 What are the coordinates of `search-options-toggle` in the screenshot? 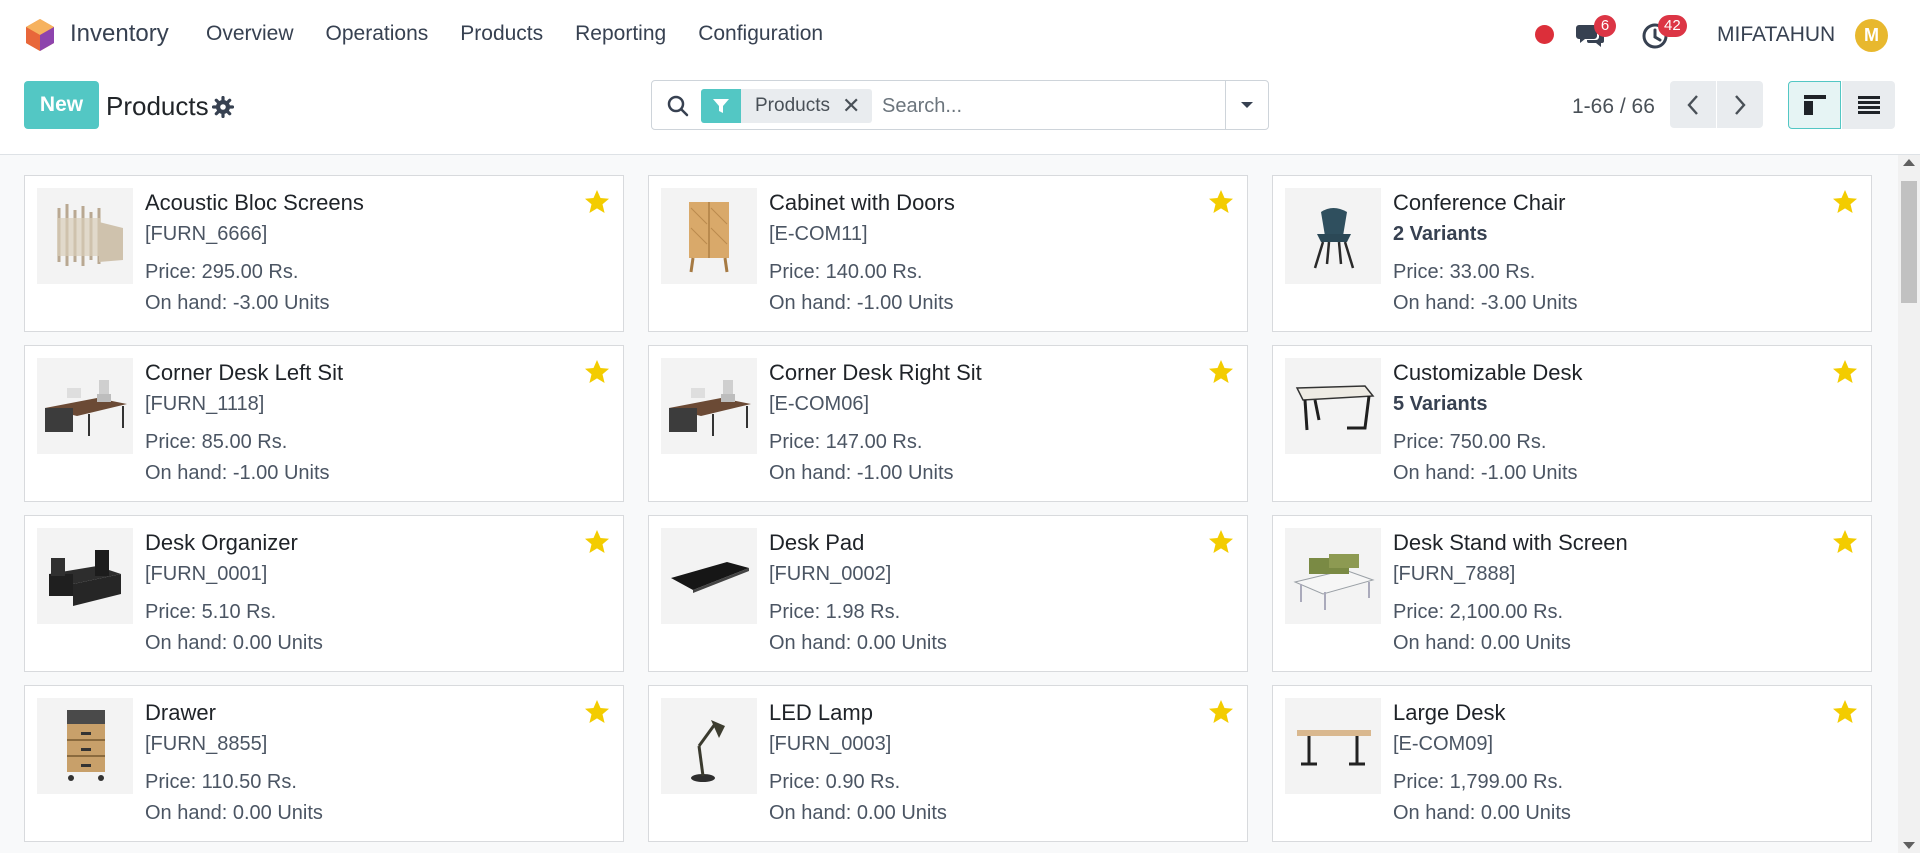 It's located at (1246, 105).